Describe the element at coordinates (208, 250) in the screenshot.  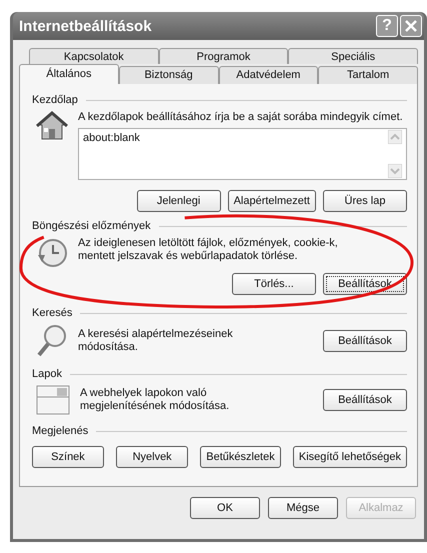
I see `description: Az ideiglenesen letöltött fájlok, előzmények, cookie-k, mentett jelszavak és webűrlapadatok törlése.` at that location.